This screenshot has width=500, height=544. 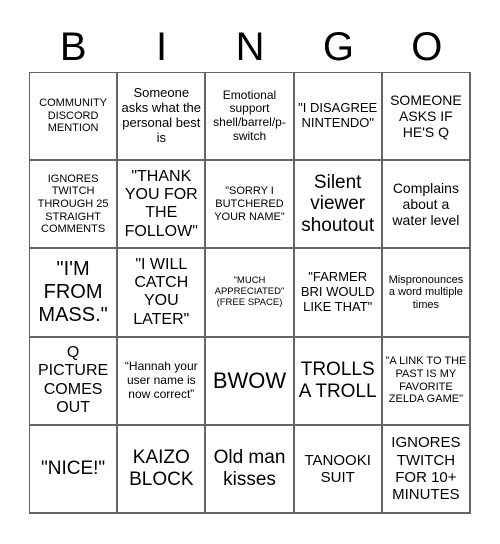 I want to click on bingo-header: B I N G O, so click(x=250, y=47).